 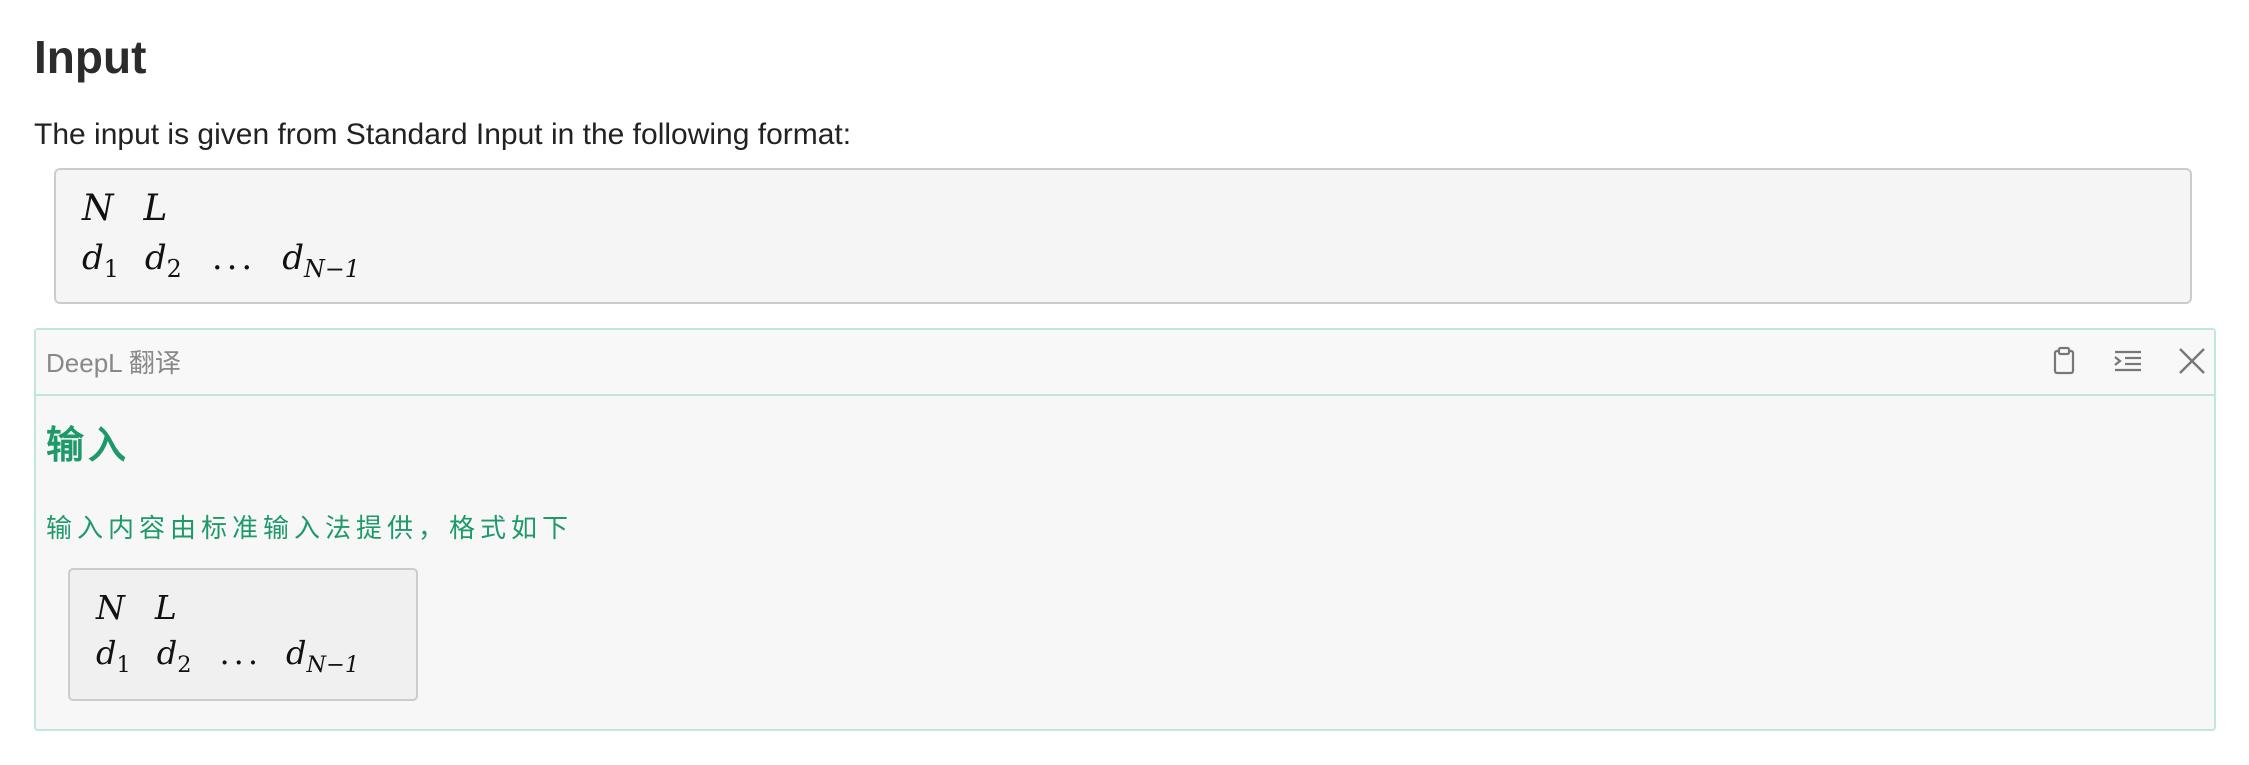 What do you see at coordinates (113, 363) in the screenshot?
I see `translation-panel-title: DeepL 翻译` at bounding box center [113, 363].